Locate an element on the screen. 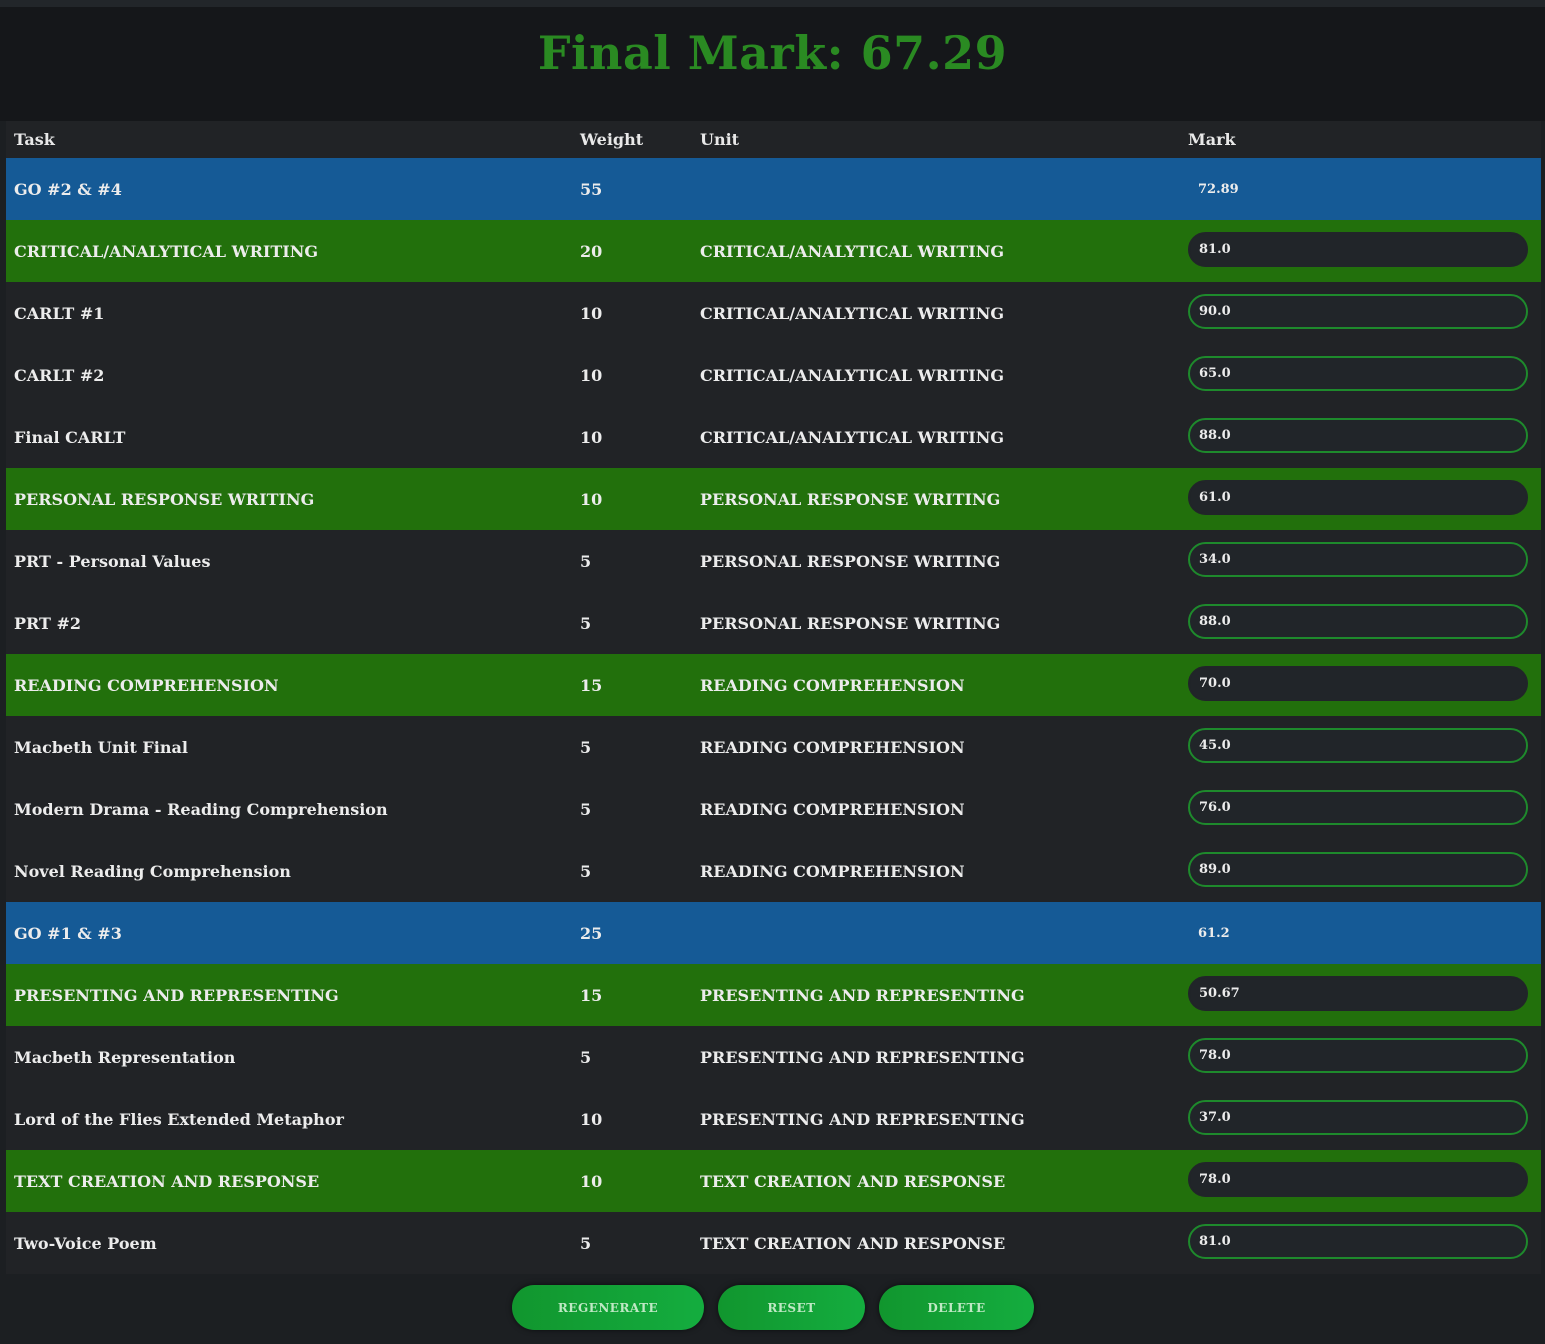 This screenshot has width=1545, height=1344. mark-input: 50.67 is located at coordinates (1358, 993).